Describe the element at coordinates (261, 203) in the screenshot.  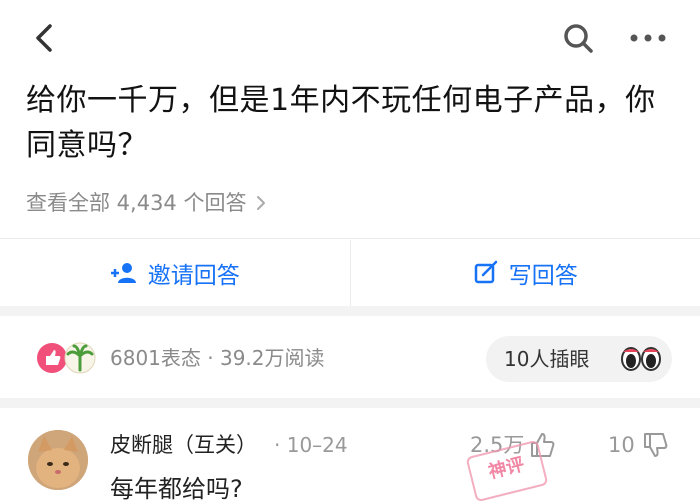
I see `chevron-right-icon` at that location.